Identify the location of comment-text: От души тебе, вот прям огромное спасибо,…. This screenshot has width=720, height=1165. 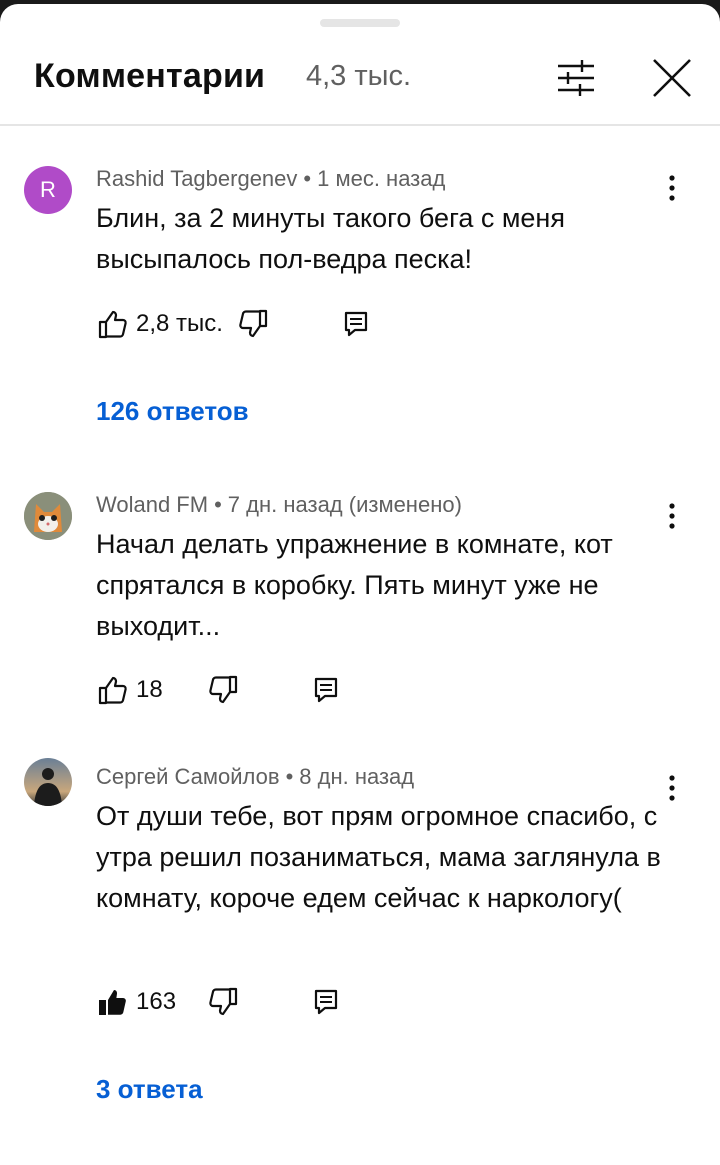
(378, 857).